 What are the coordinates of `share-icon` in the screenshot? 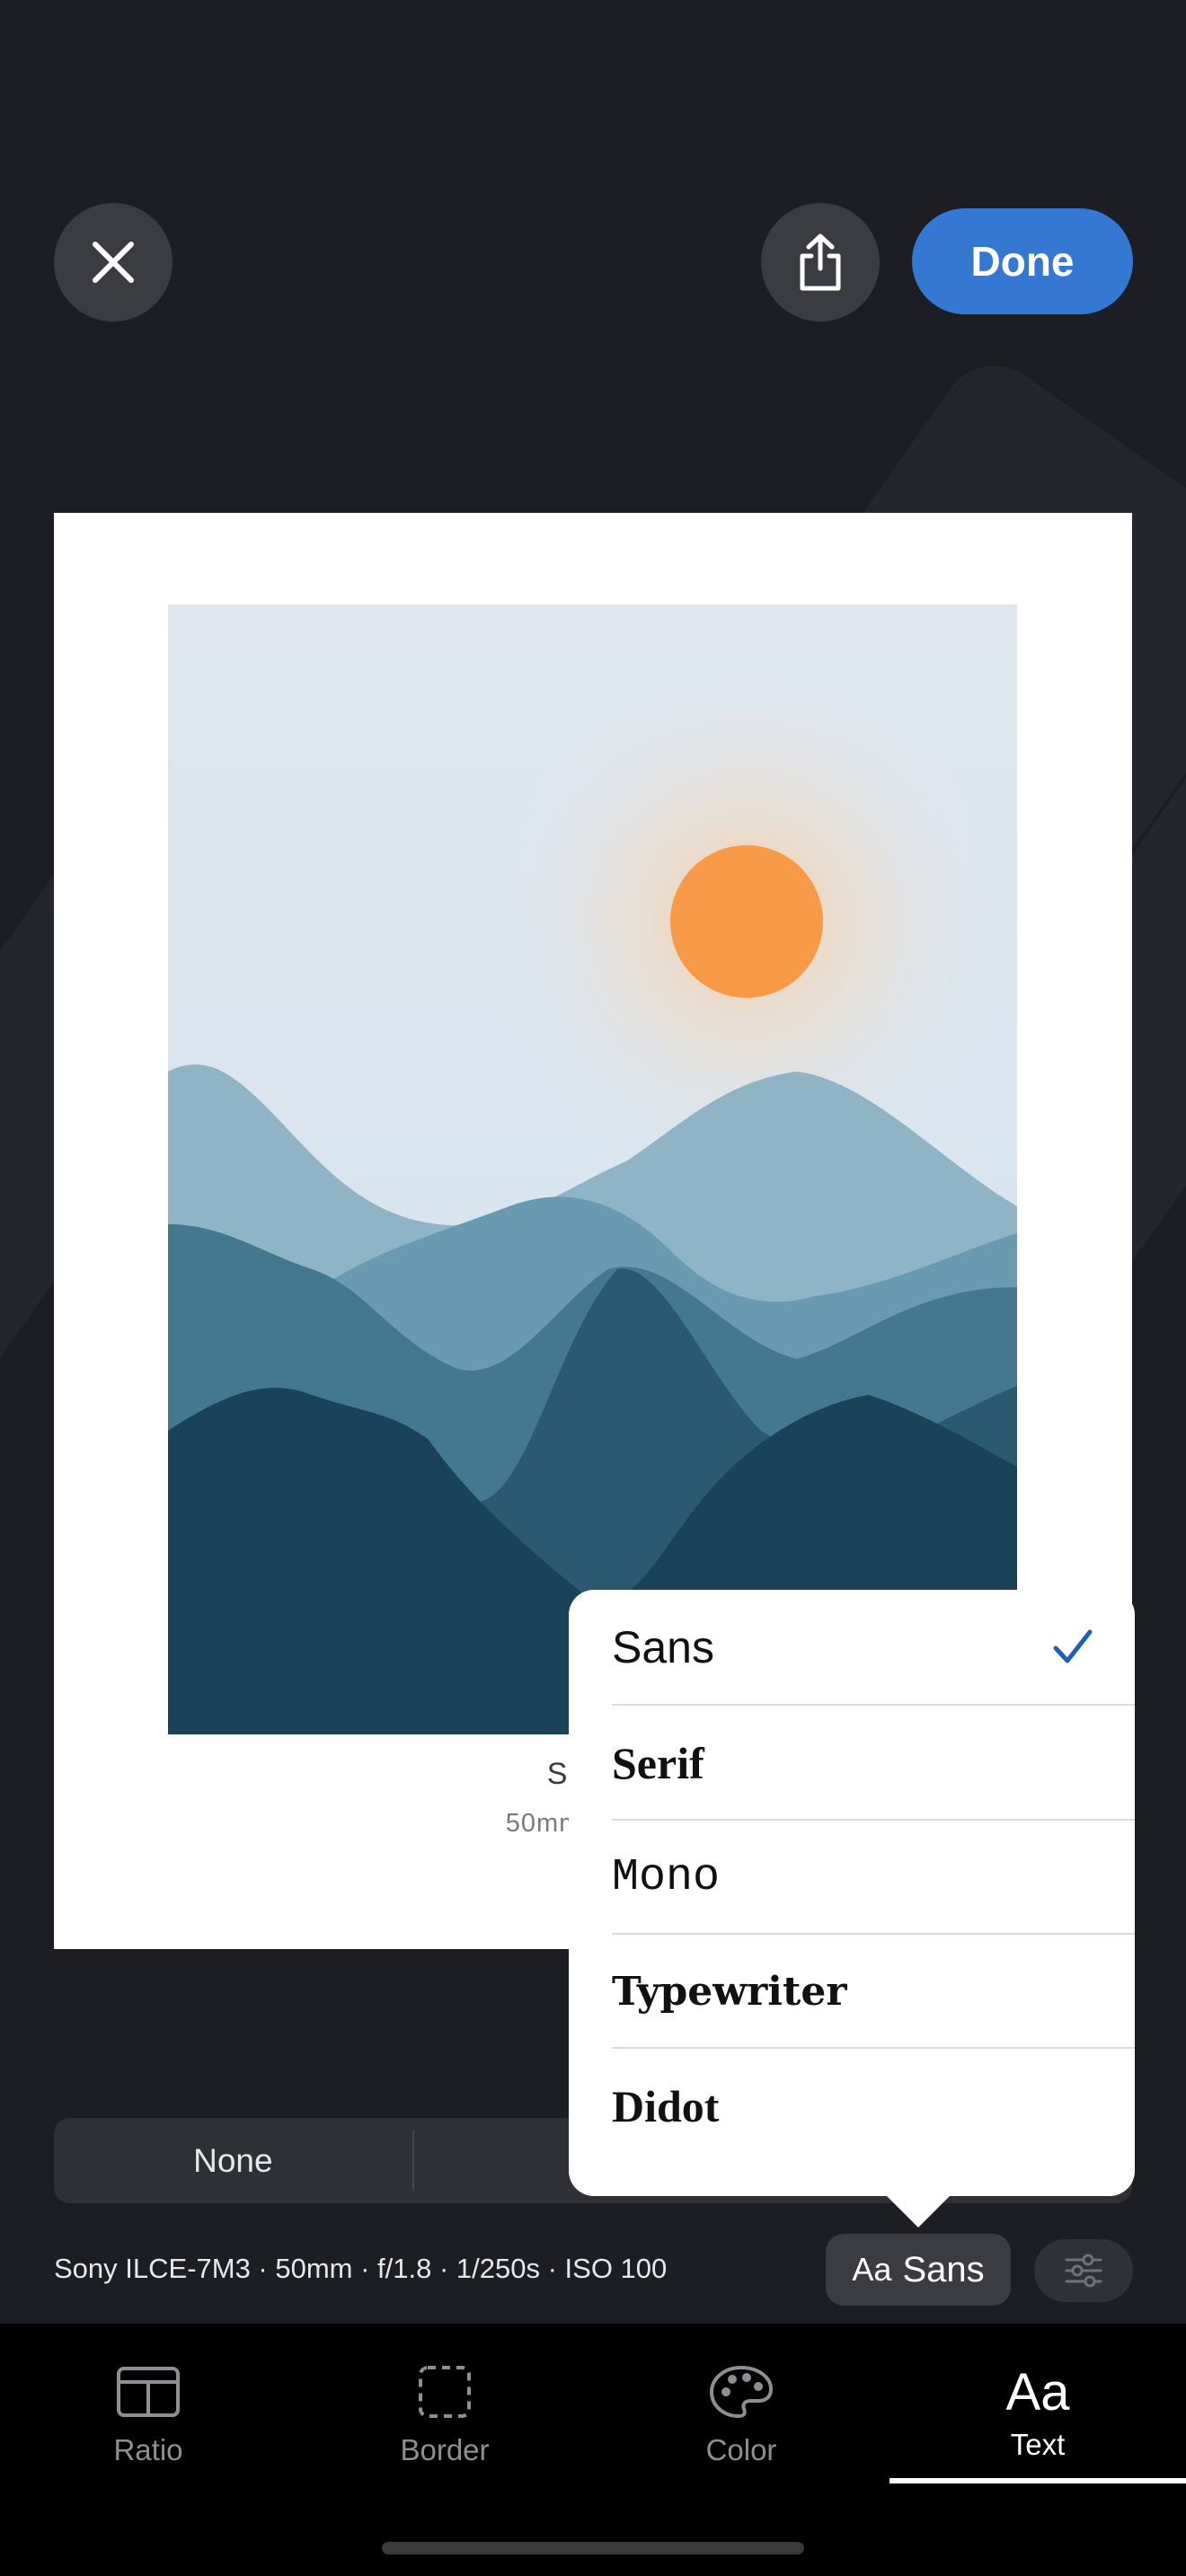 It's located at (820, 262).